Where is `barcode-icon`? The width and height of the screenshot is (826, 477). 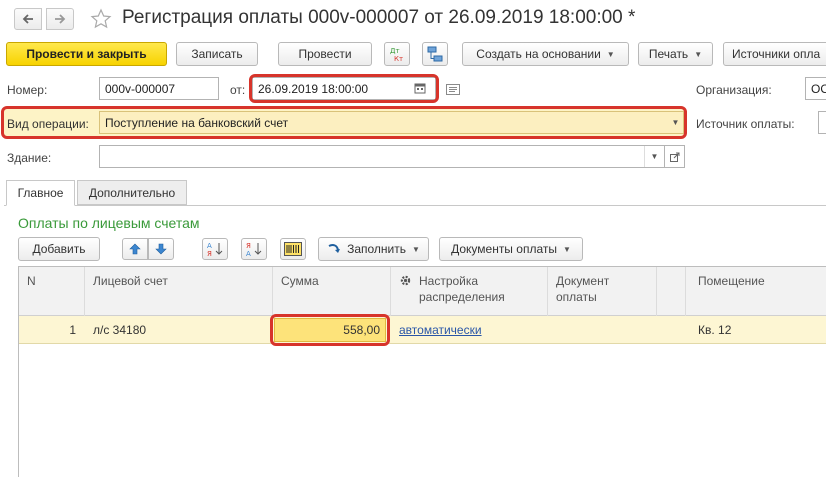 barcode-icon is located at coordinates (293, 249).